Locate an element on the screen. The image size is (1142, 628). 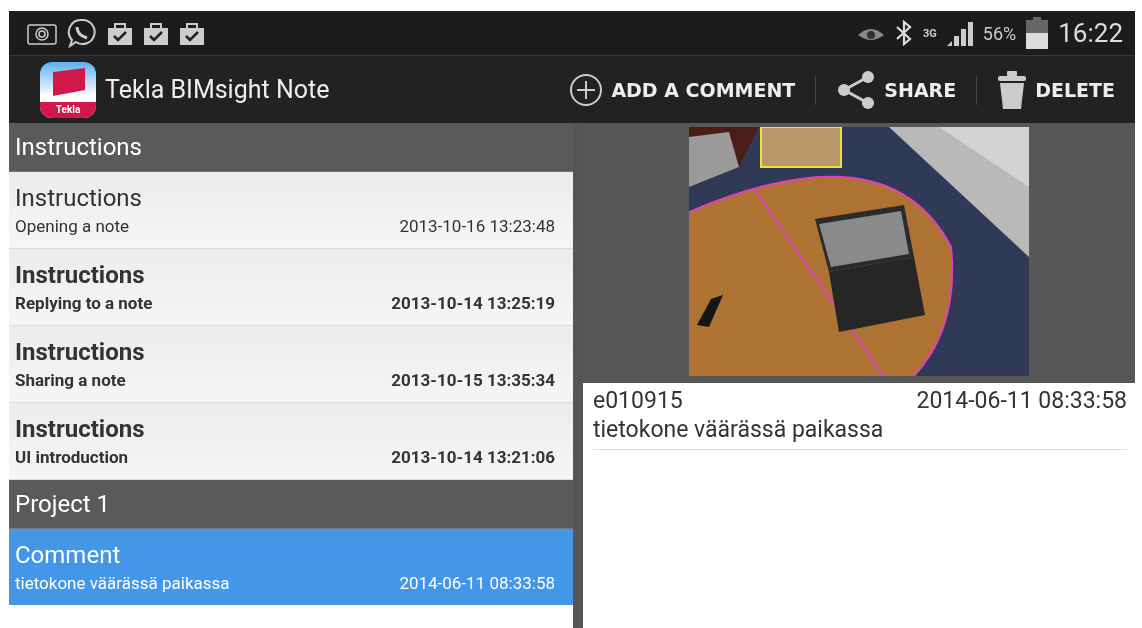
add-button: ADD A COMMENT is located at coordinates (682, 89).